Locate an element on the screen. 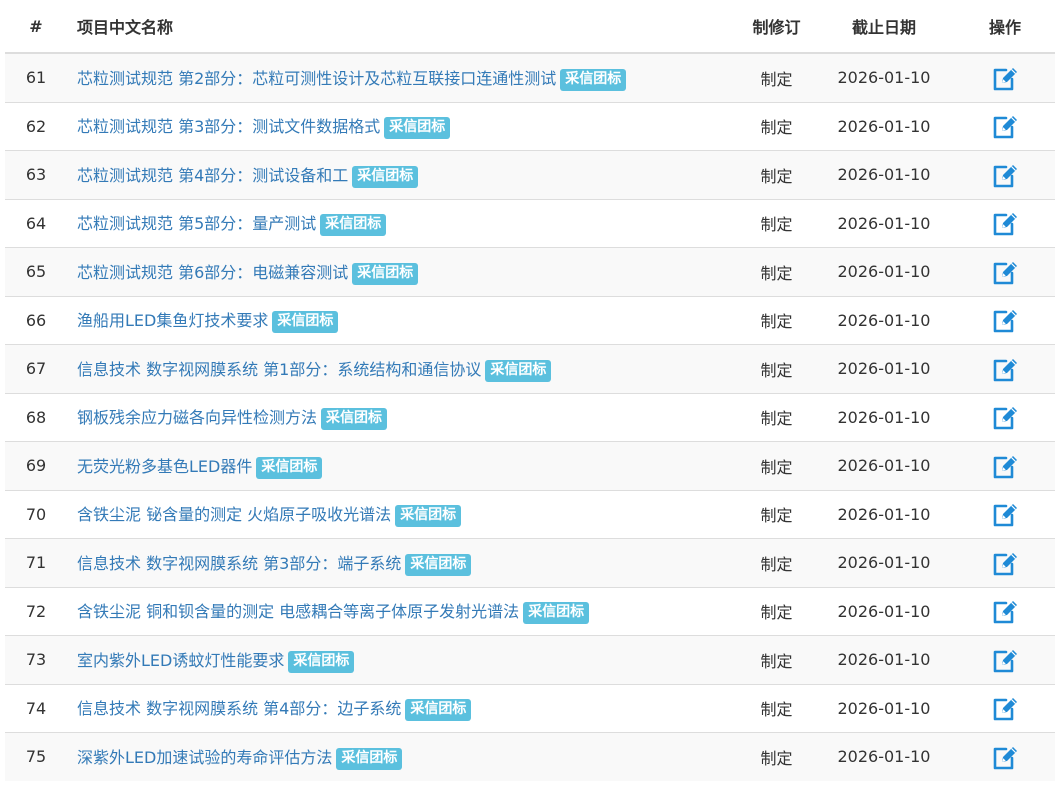 The width and height of the screenshot is (1055, 786). row-name-cell: 信息技术 数字视网膜系统 第3部分：端子系统 采信团标 is located at coordinates (398, 562).